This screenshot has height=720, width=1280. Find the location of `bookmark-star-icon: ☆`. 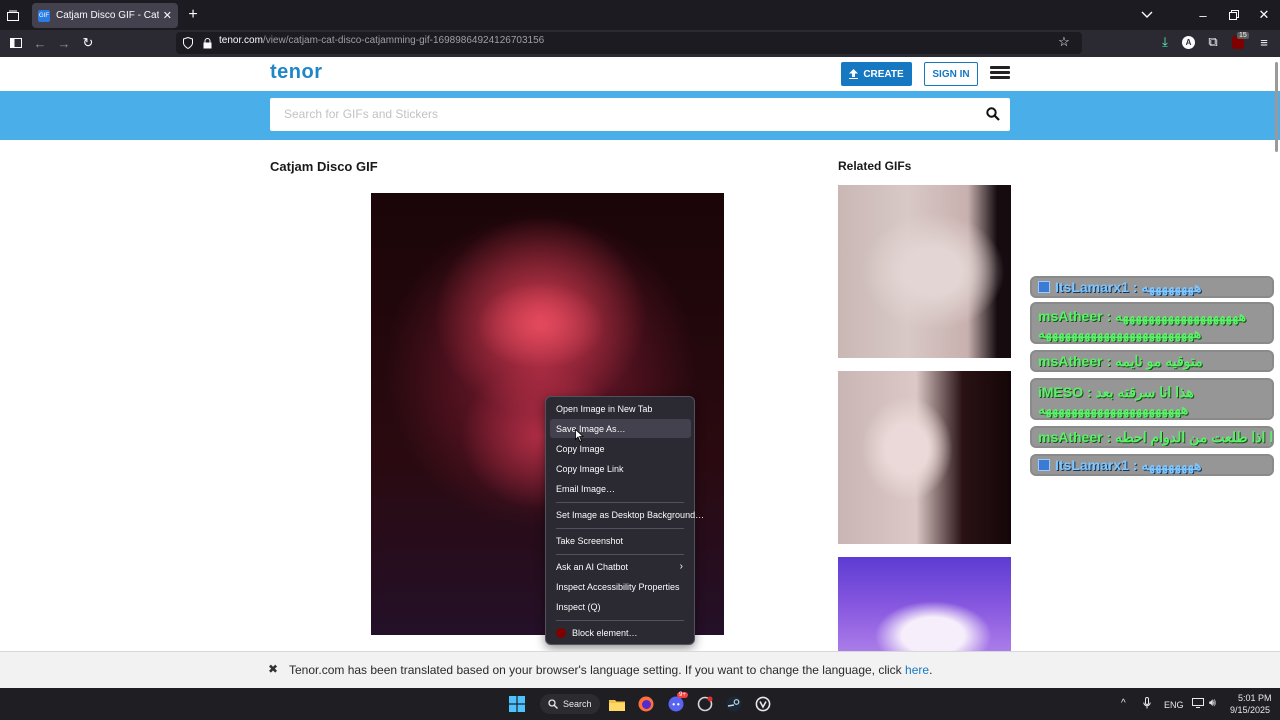

bookmark-star-icon: ☆ is located at coordinates (1064, 41).